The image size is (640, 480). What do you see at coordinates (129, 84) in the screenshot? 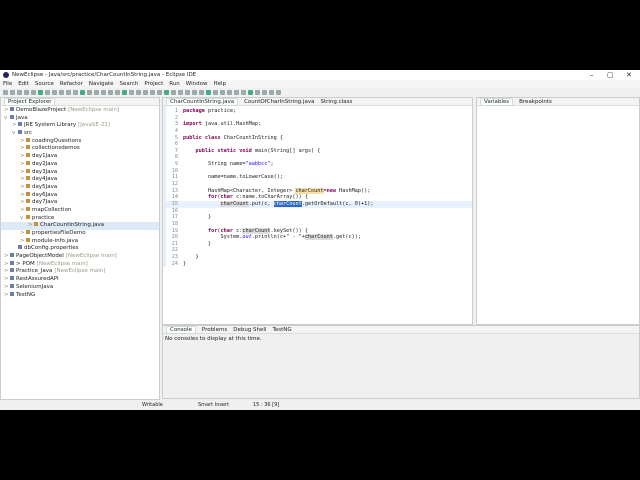
I see `menu-search: Search` at bounding box center [129, 84].